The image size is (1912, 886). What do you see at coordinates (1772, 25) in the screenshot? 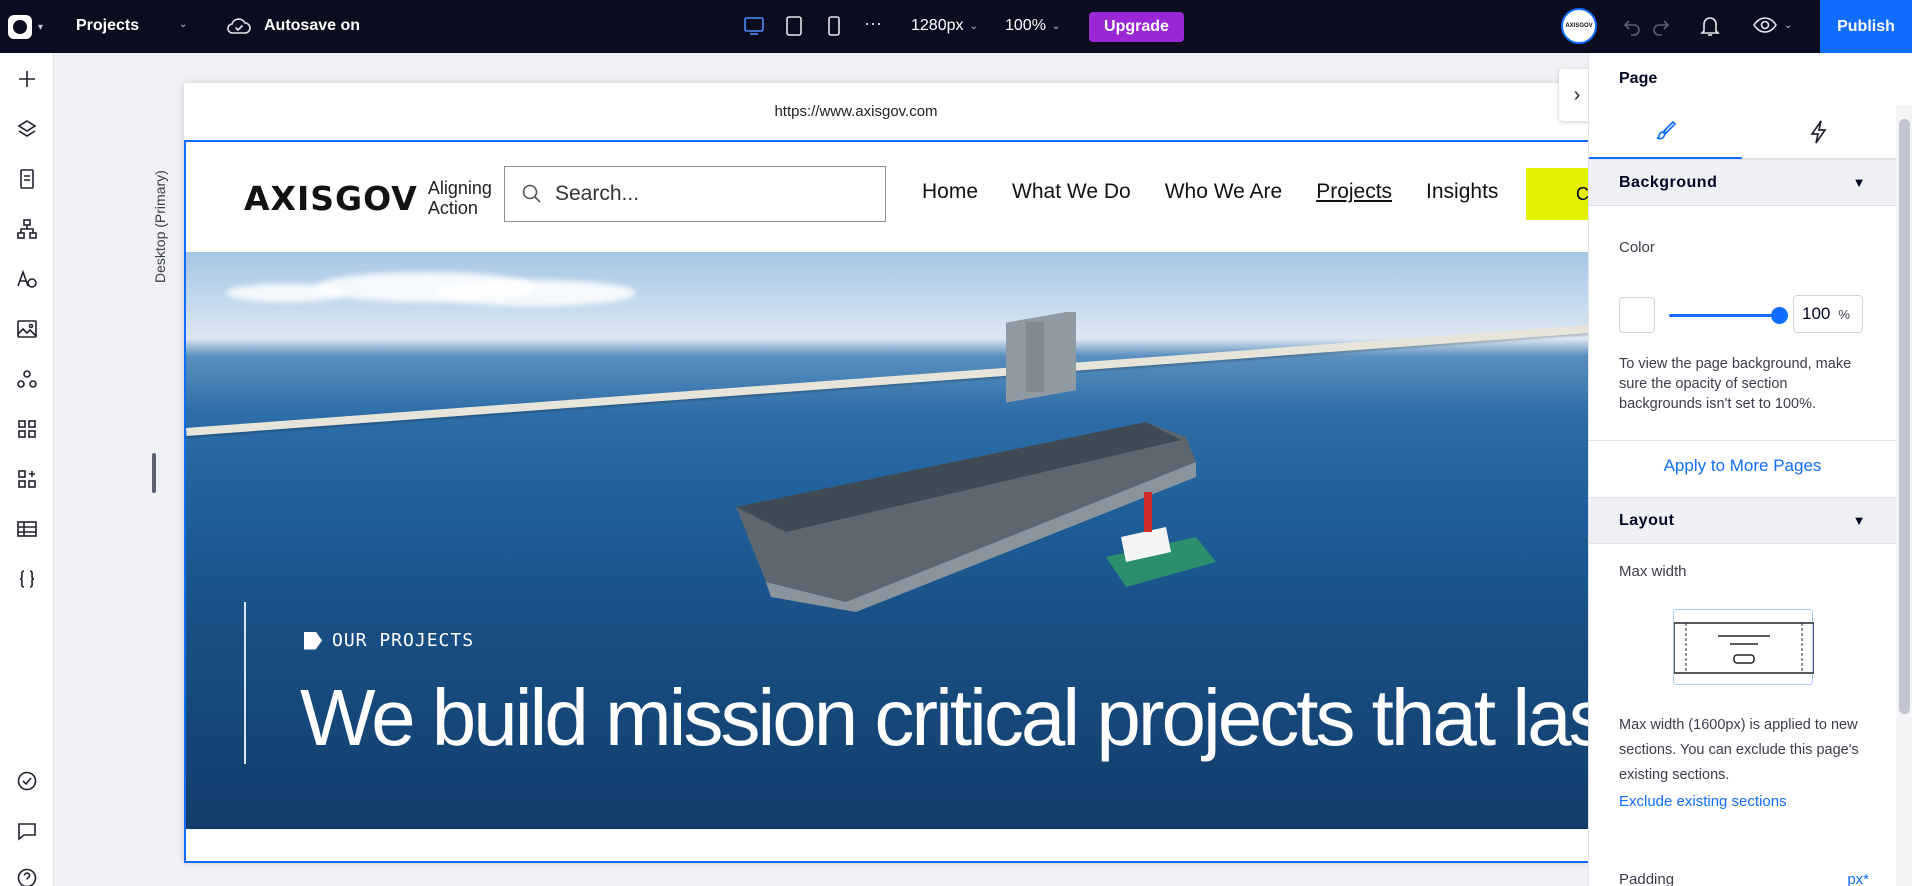
I see `preview-button: ⌄` at bounding box center [1772, 25].